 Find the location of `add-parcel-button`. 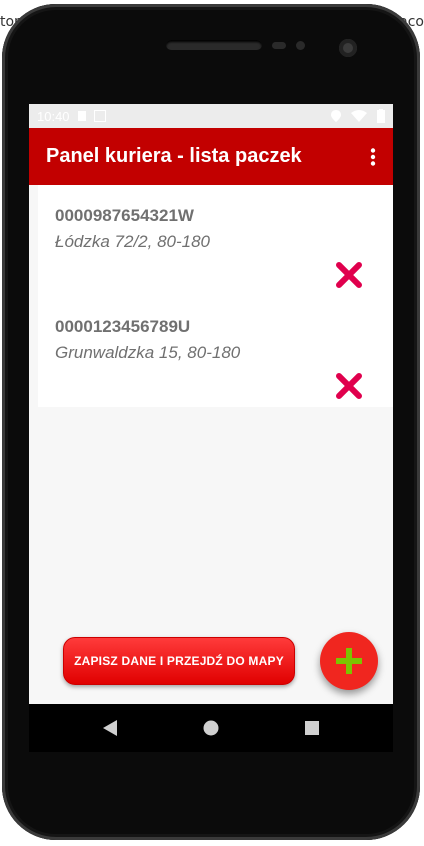

add-parcel-button is located at coordinates (349, 661).